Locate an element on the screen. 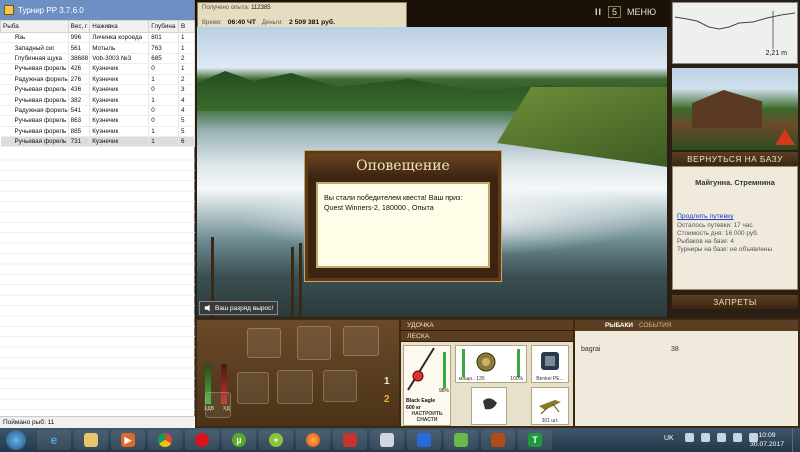  column-header-weight: Вес, г is located at coordinates (79, 26).